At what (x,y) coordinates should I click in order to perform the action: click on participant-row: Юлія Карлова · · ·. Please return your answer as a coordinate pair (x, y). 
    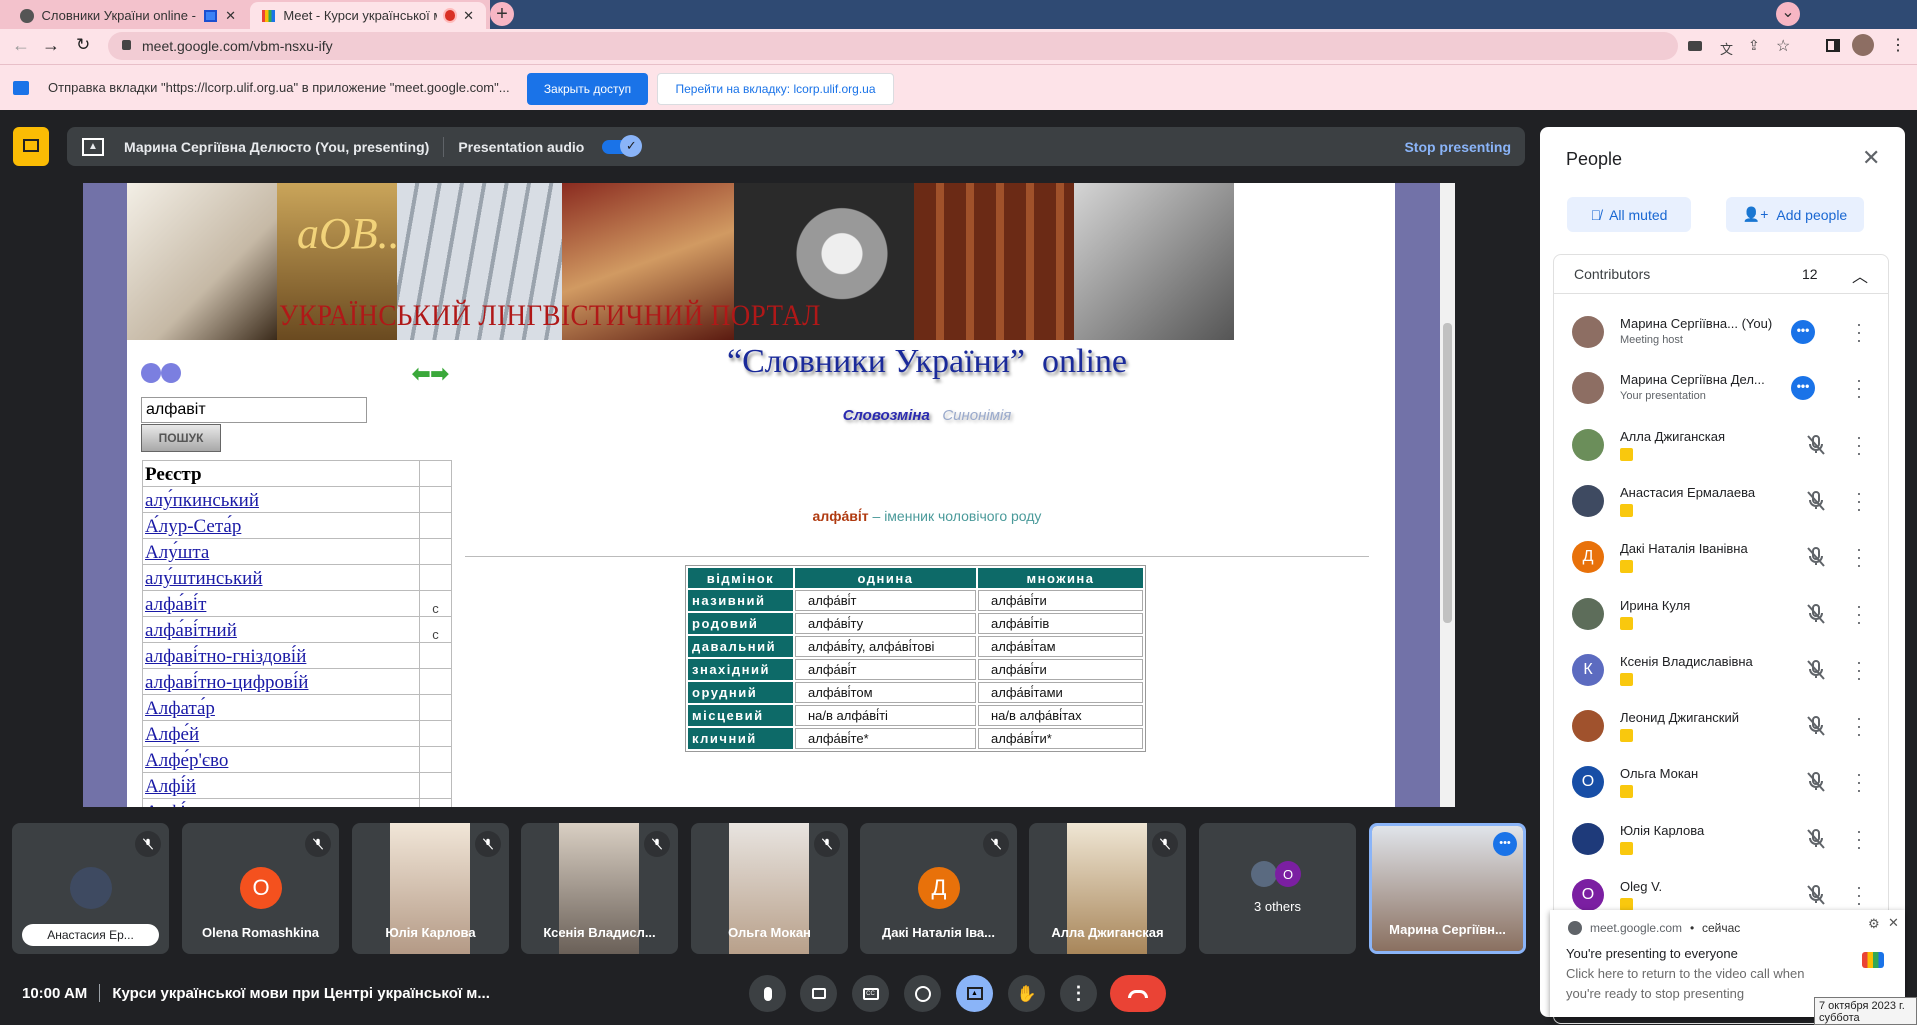
    Looking at the image, I should click on (1722, 839).